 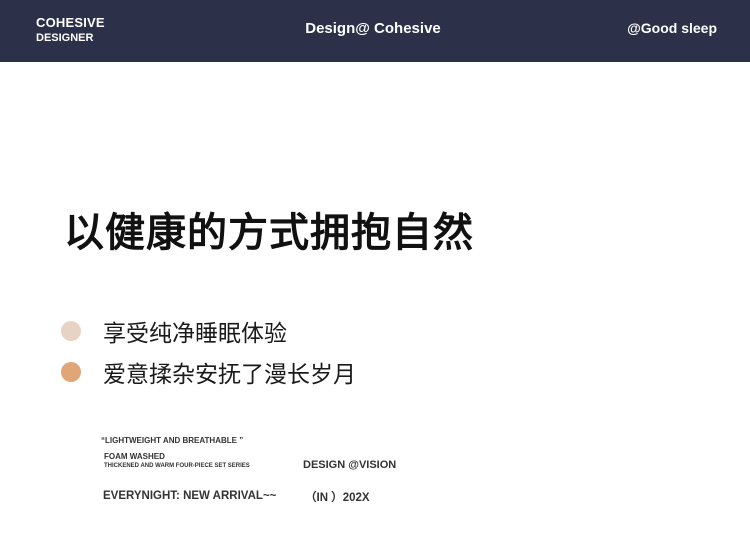 What do you see at coordinates (672, 28) in the screenshot?
I see `header-tag: @Good sleep` at bounding box center [672, 28].